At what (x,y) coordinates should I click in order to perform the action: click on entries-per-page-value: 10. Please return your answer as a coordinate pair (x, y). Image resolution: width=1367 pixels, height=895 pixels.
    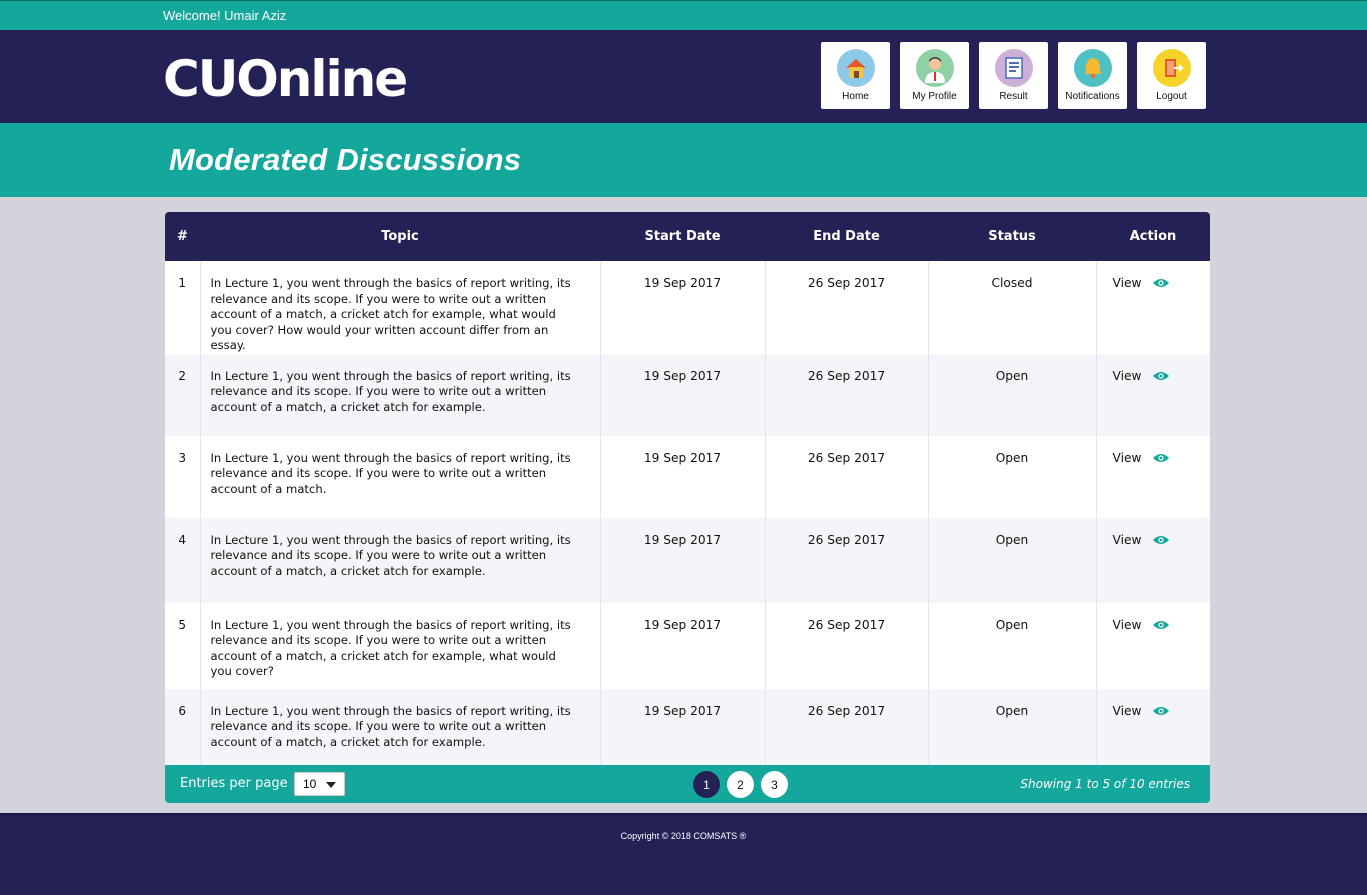
    Looking at the image, I should click on (310, 784).